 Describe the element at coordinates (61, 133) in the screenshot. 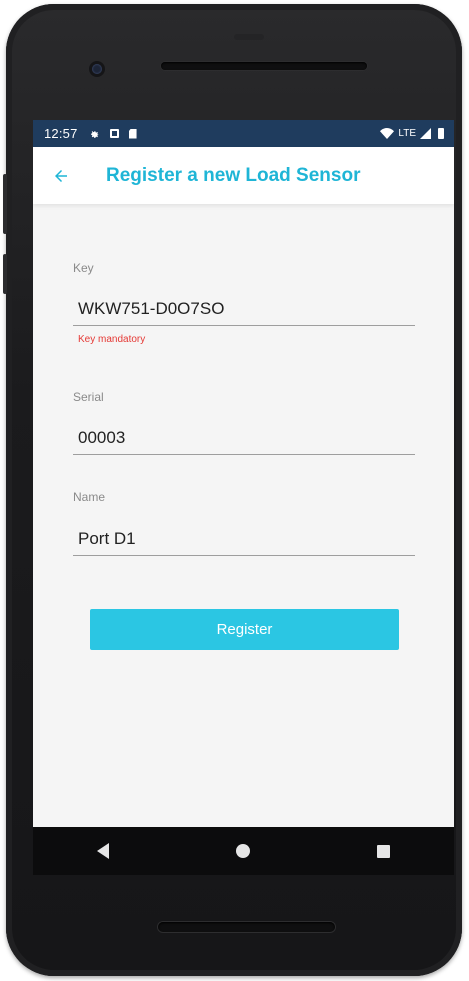

I see `status-time: 12:57` at that location.